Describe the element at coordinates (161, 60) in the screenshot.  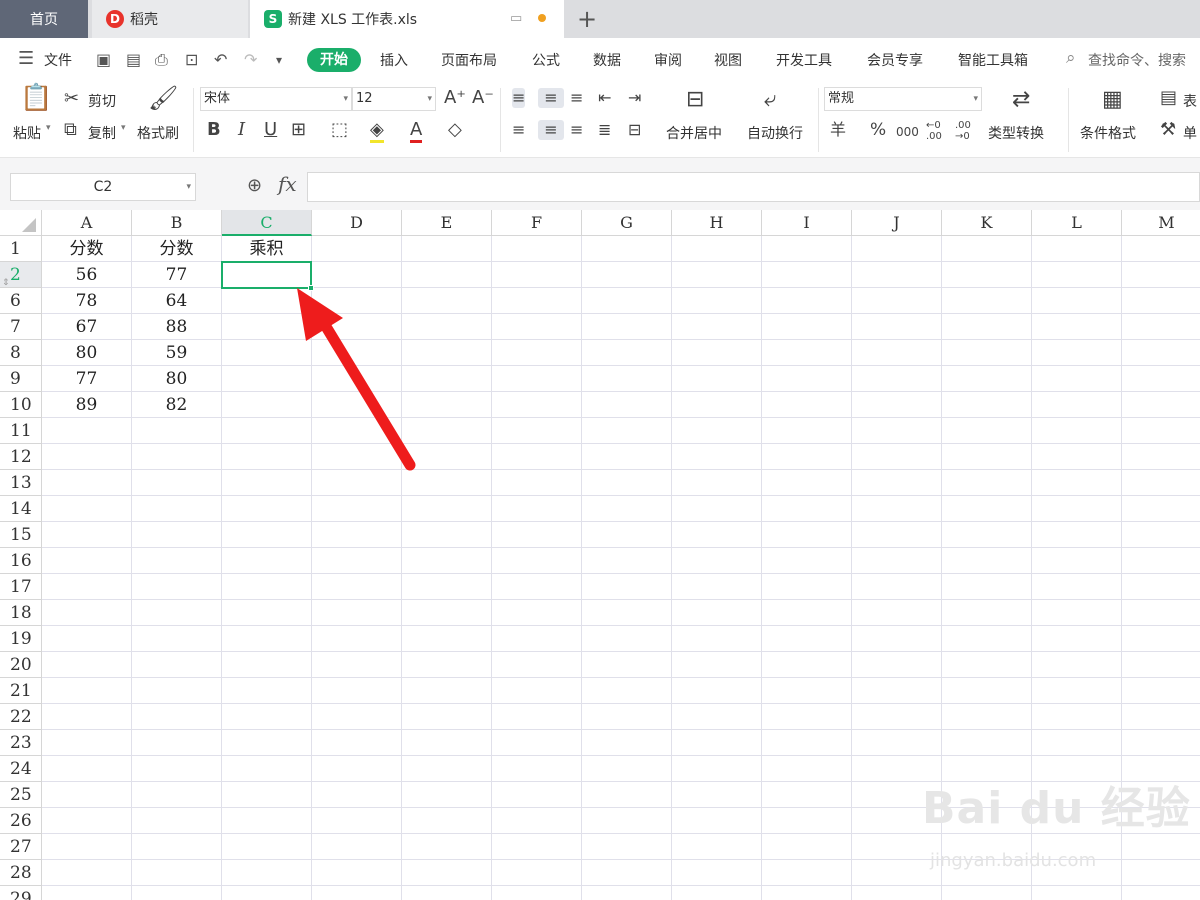
I see `print-icon: ⎙` at that location.